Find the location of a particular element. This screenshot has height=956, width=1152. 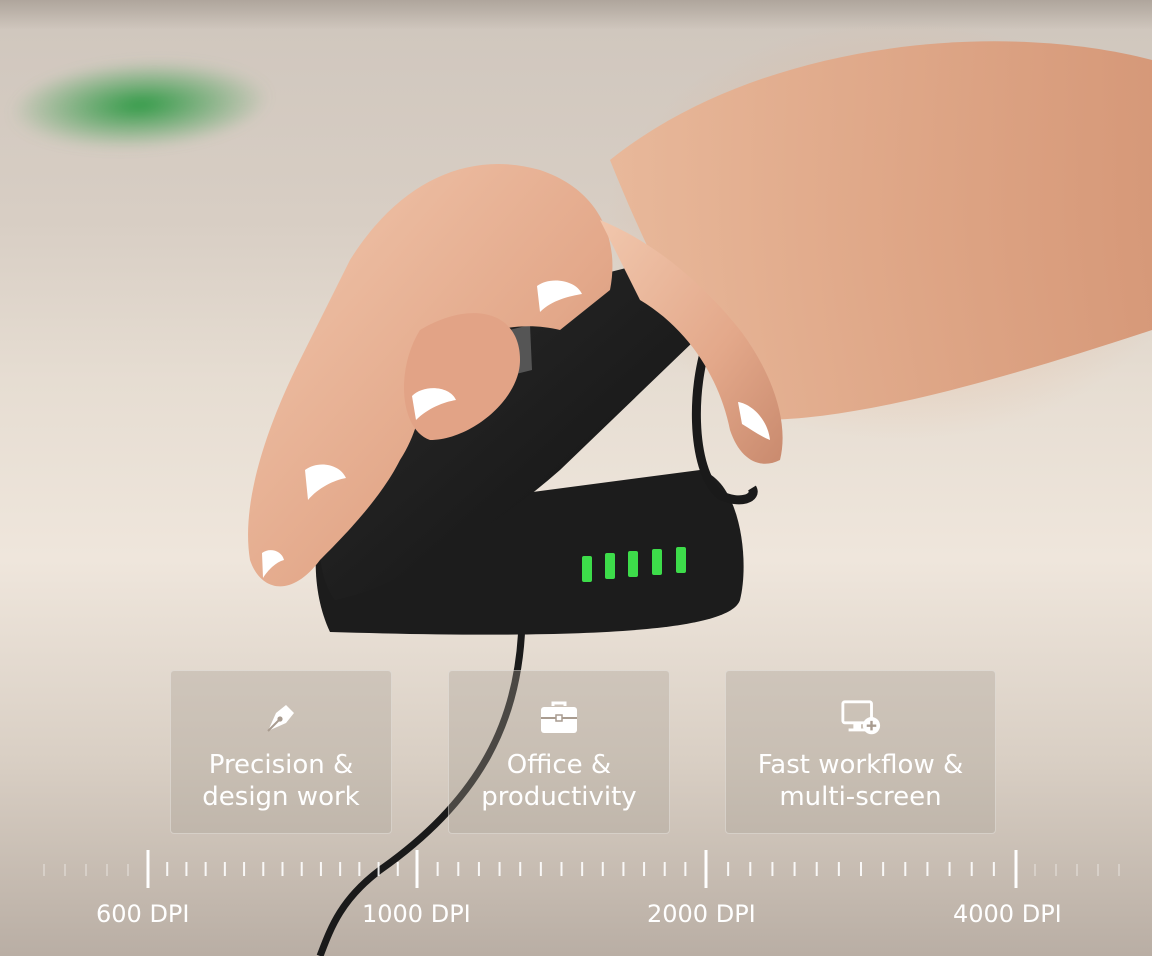

monitor-add-icon is located at coordinates (861, 718).